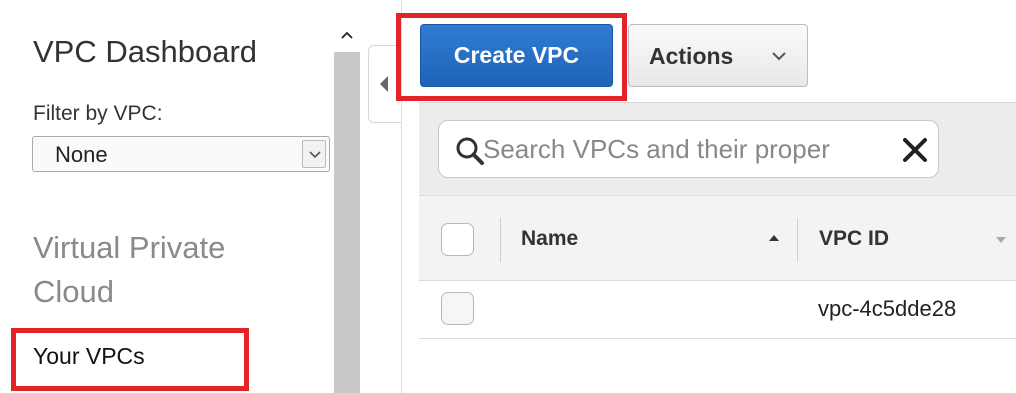 The image size is (1016, 393). I want to click on vpc-filter-value: None, so click(81, 154).